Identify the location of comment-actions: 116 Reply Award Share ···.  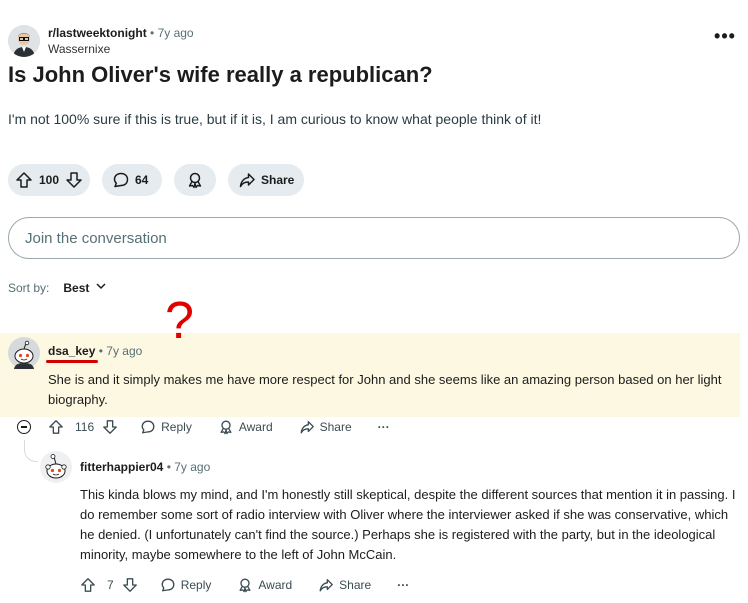
(219, 427).